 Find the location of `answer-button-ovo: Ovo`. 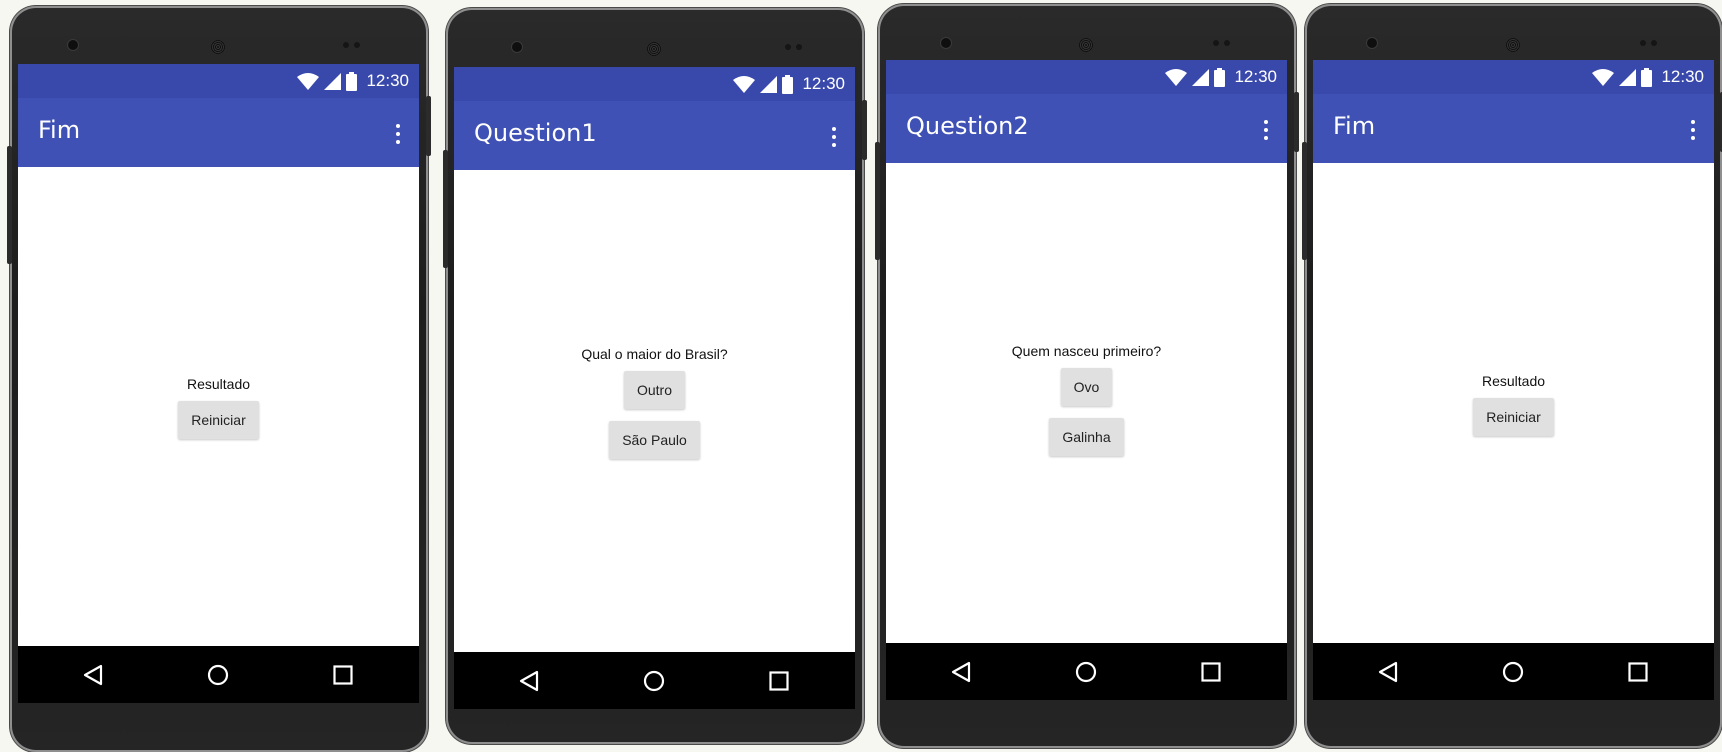

answer-button-ovo: Ovo is located at coordinates (1086, 387).